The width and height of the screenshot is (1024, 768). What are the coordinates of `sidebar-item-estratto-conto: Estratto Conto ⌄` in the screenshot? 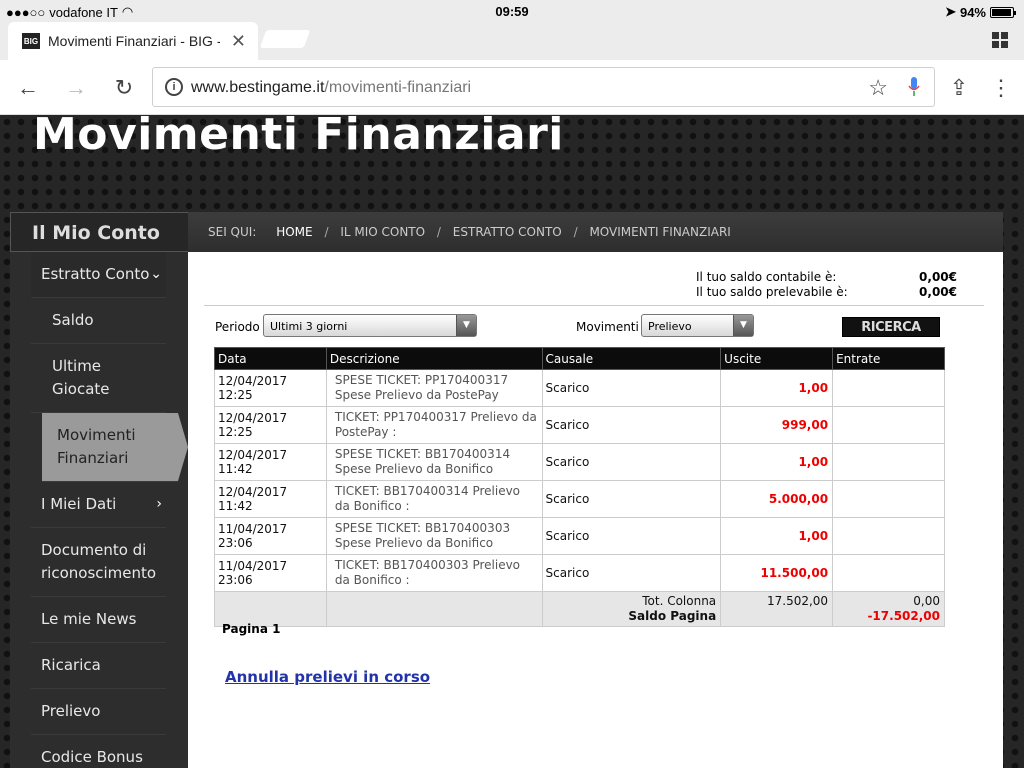 It's located at (98, 275).